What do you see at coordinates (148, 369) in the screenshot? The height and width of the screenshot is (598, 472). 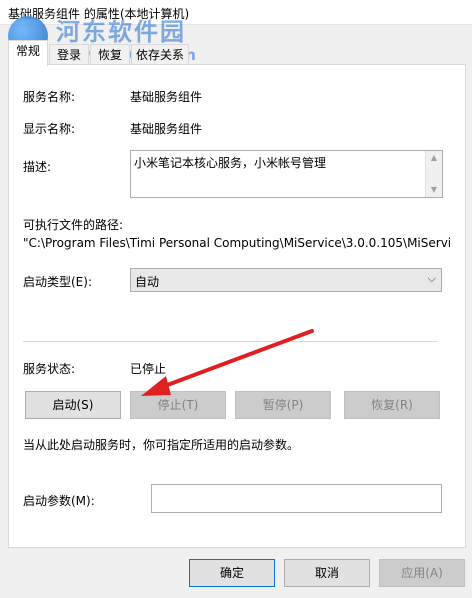 I see `service-status-value: 已停止` at bounding box center [148, 369].